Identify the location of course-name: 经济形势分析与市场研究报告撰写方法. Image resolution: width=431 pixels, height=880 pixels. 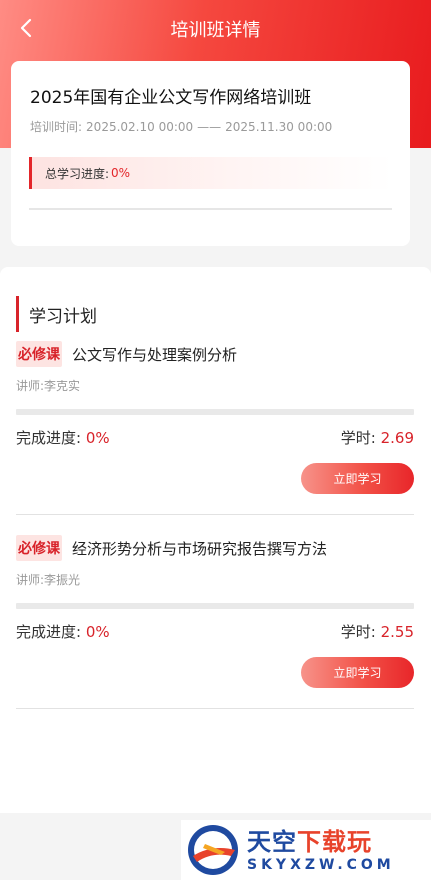
(200, 548).